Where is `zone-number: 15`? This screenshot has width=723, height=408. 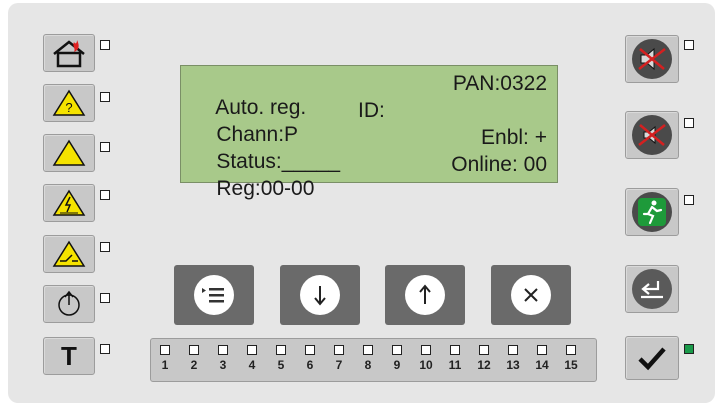
zone-number: 15 is located at coordinates (571, 365).